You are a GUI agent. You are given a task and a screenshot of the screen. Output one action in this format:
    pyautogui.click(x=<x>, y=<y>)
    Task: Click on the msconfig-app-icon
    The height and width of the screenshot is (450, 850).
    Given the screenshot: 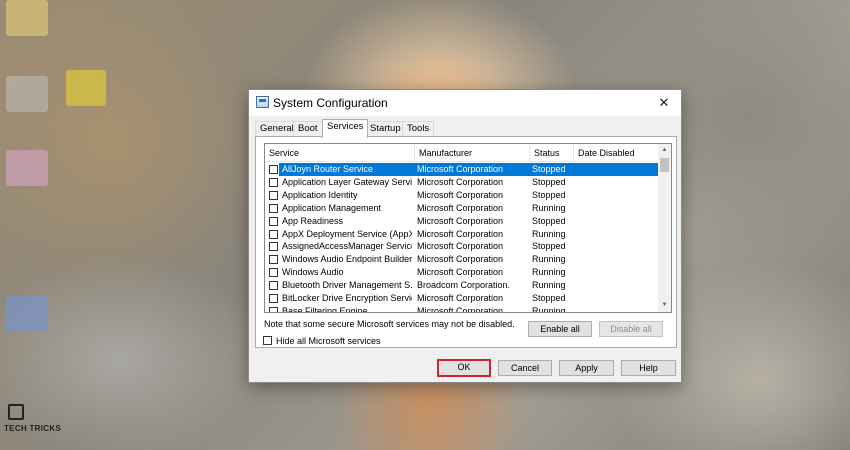 What is the action you would take?
    pyautogui.click(x=262, y=102)
    